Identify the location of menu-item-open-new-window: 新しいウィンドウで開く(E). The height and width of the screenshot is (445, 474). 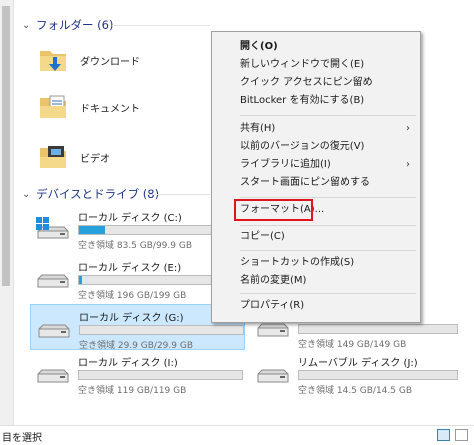
(316, 65).